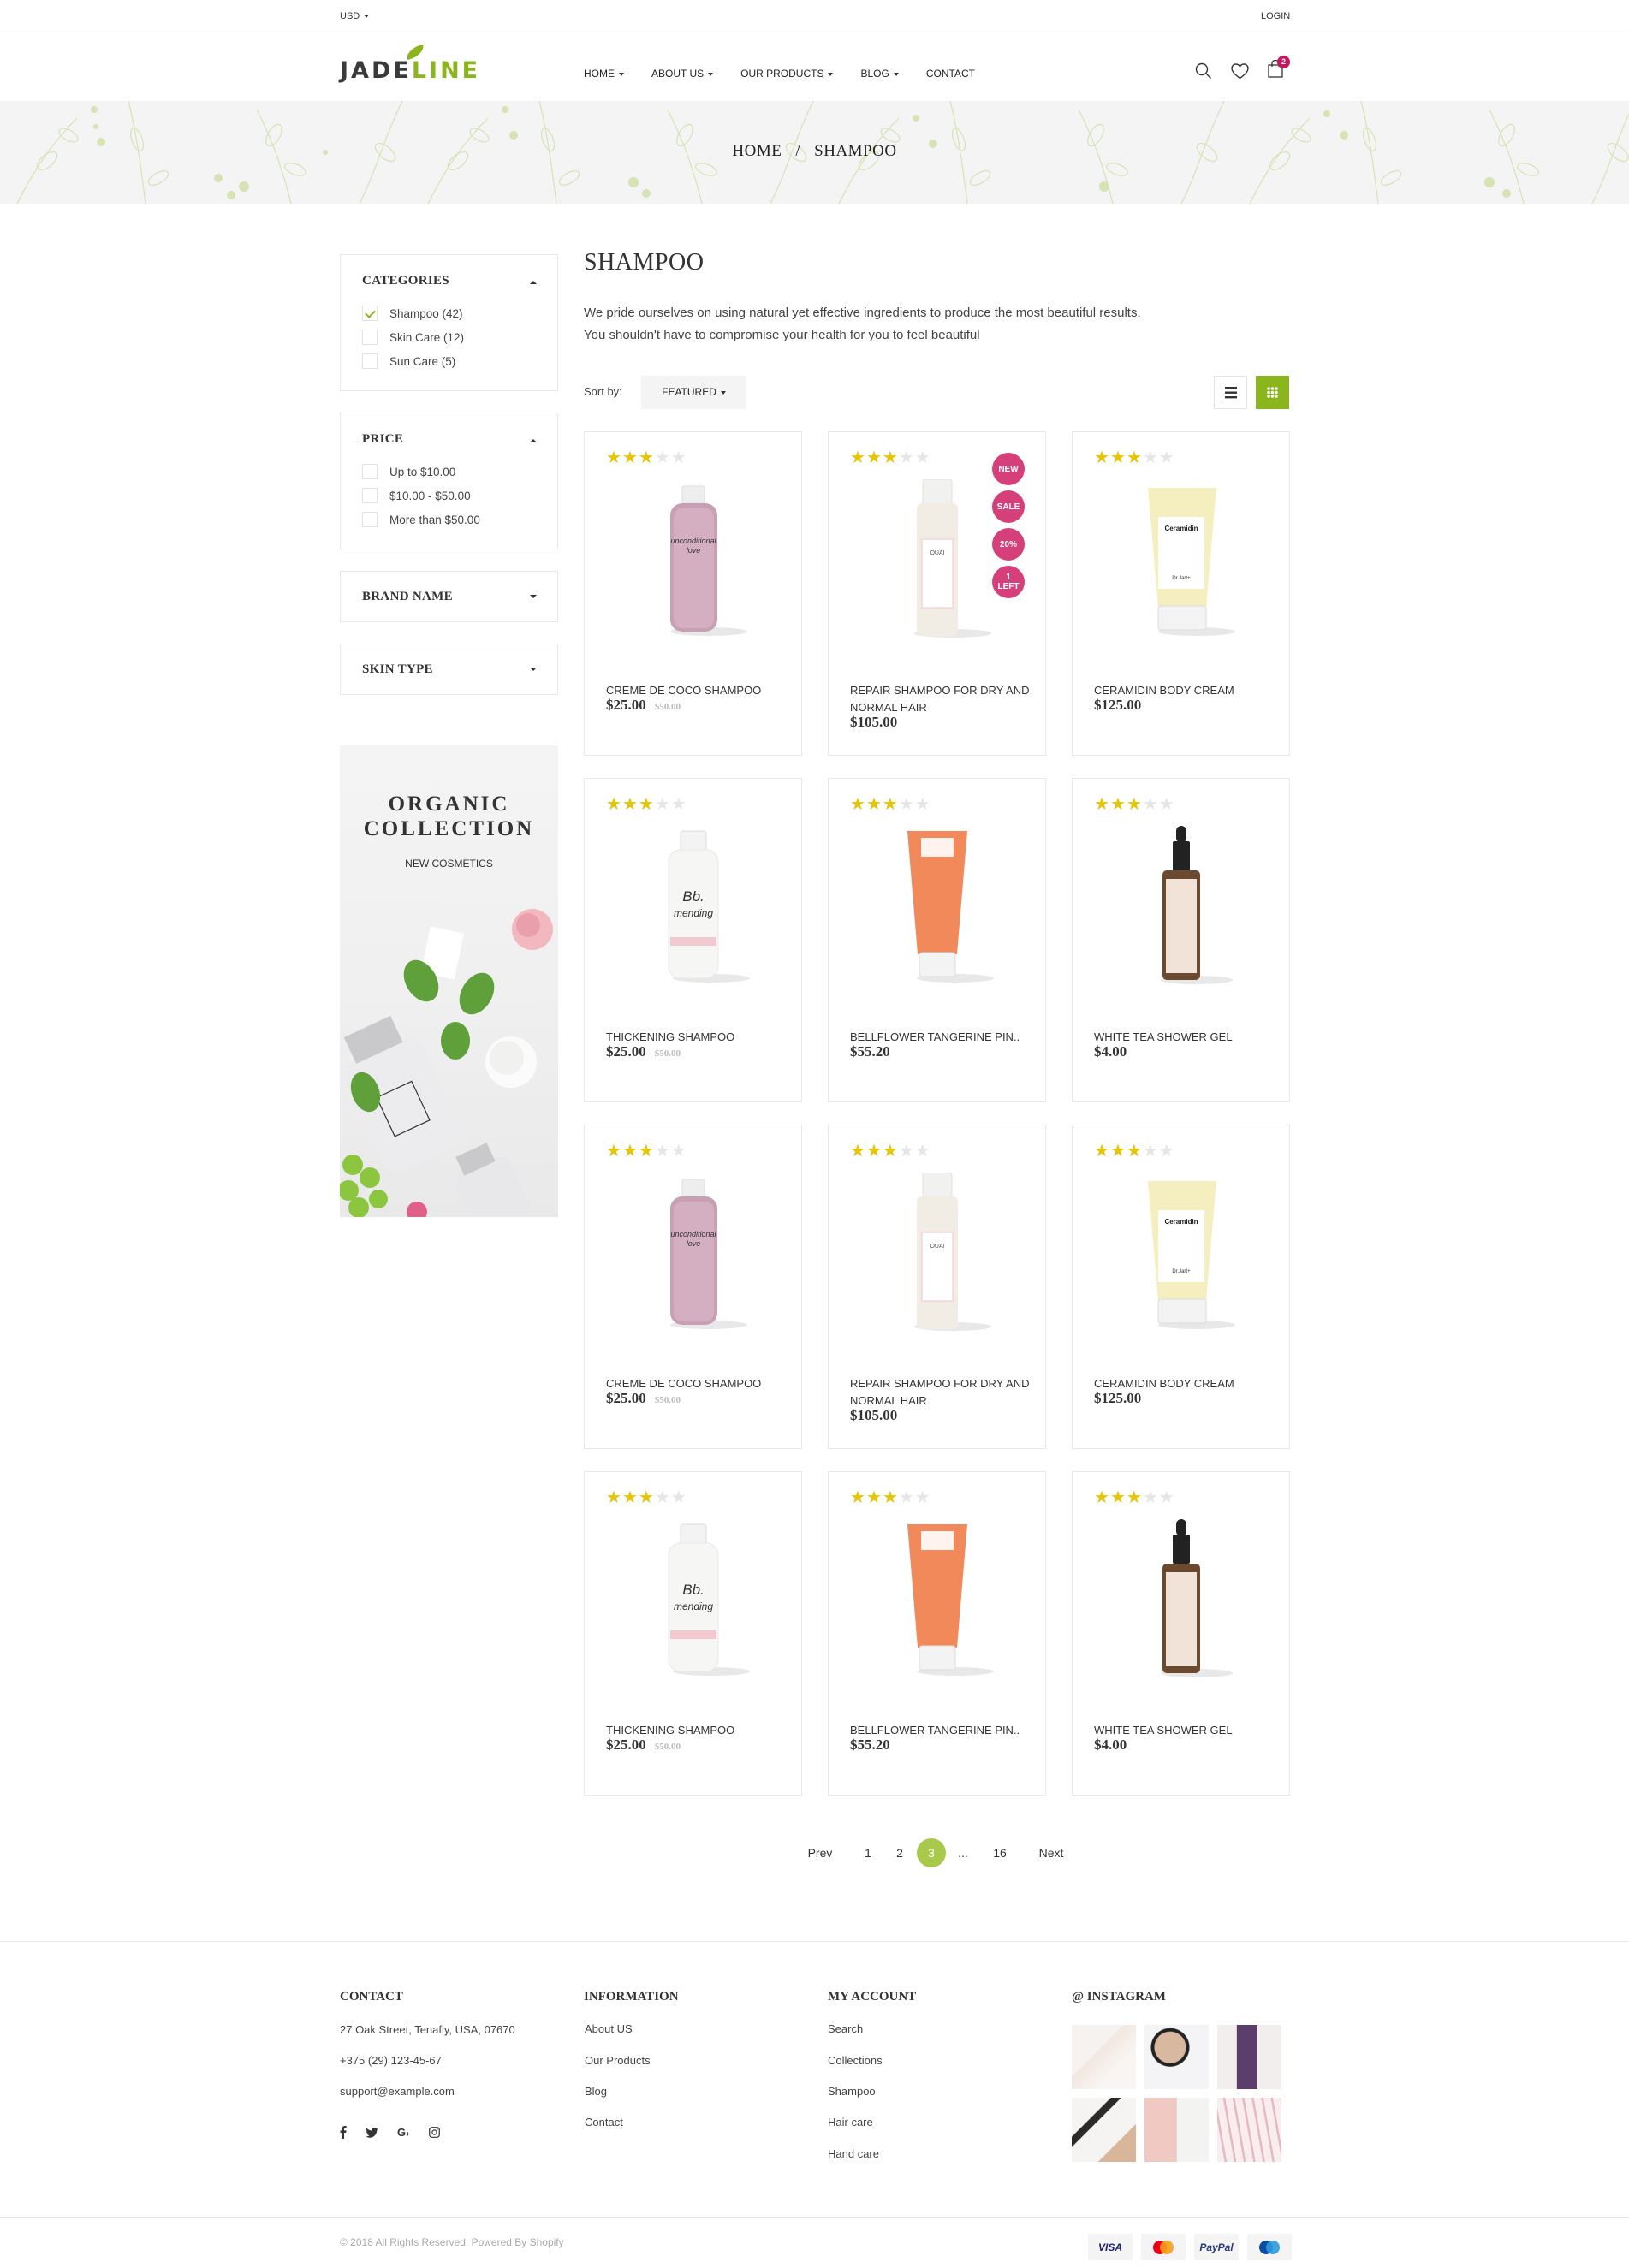 This screenshot has width=1629, height=2268. I want to click on list-view-button, so click(1230, 393).